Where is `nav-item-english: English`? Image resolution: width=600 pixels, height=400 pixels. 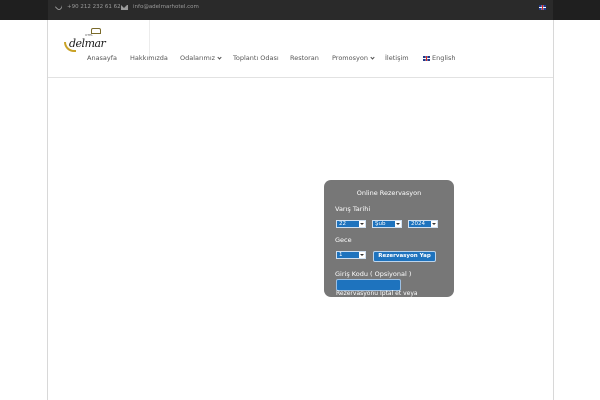 nav-item-english: English is located at coordinates (439, 58).